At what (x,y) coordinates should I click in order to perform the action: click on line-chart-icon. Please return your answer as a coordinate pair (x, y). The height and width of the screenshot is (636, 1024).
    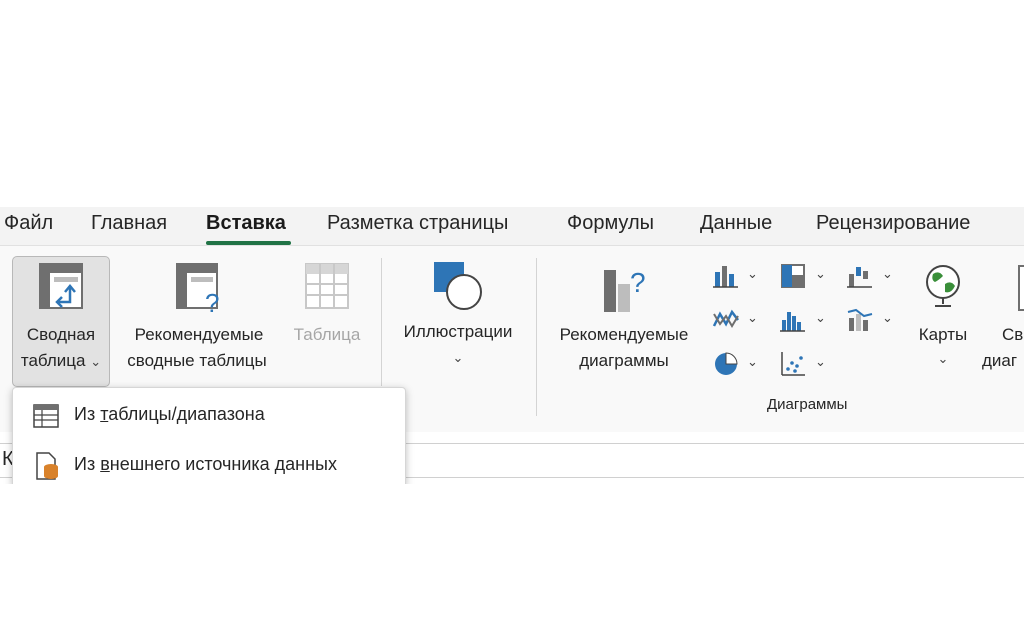
    Looking at the image, I should click on (726, 320).